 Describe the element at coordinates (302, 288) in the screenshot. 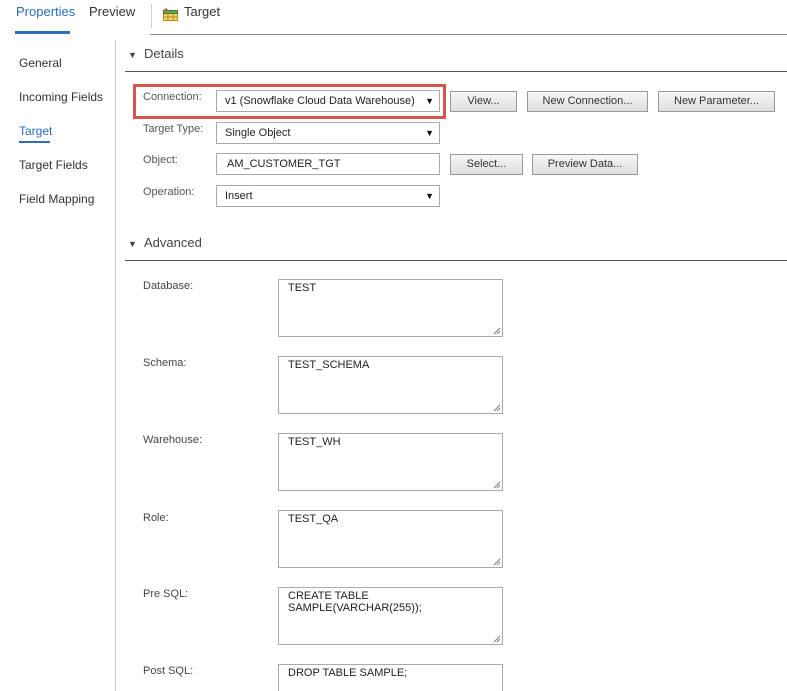

I see `database-value: TEST` at that location.